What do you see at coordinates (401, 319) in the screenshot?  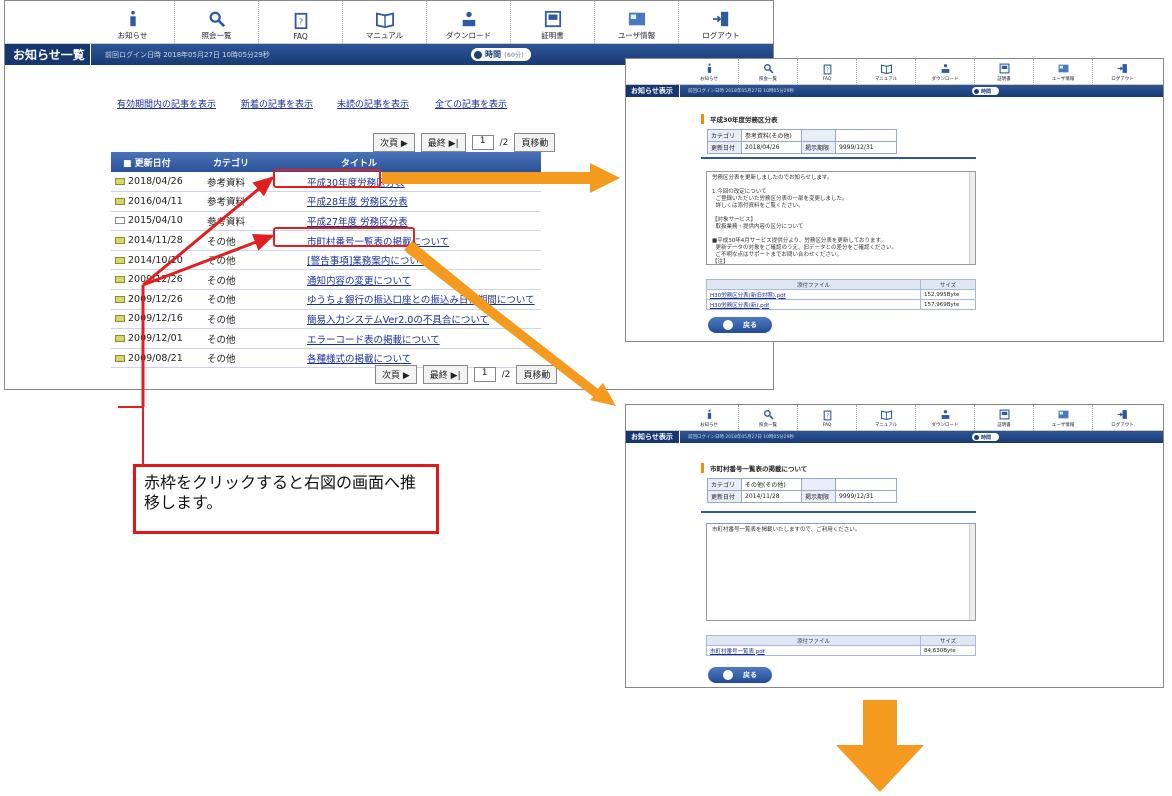 I see `row-title-link: 簡易入力システムVer2.0の不具合について` at bounding box center [401, 319].